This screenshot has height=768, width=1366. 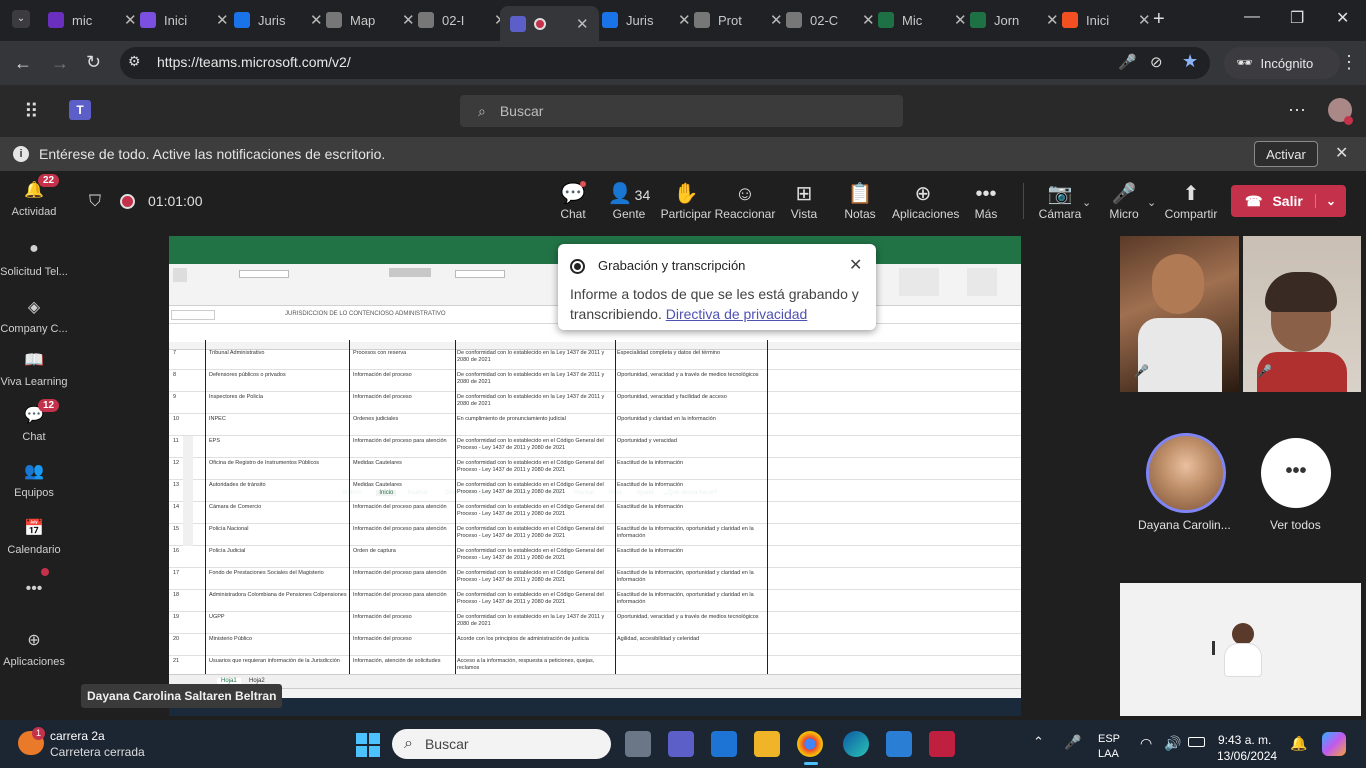 I want to click on tool-más: ••• Más, so click(x=986, y=201).